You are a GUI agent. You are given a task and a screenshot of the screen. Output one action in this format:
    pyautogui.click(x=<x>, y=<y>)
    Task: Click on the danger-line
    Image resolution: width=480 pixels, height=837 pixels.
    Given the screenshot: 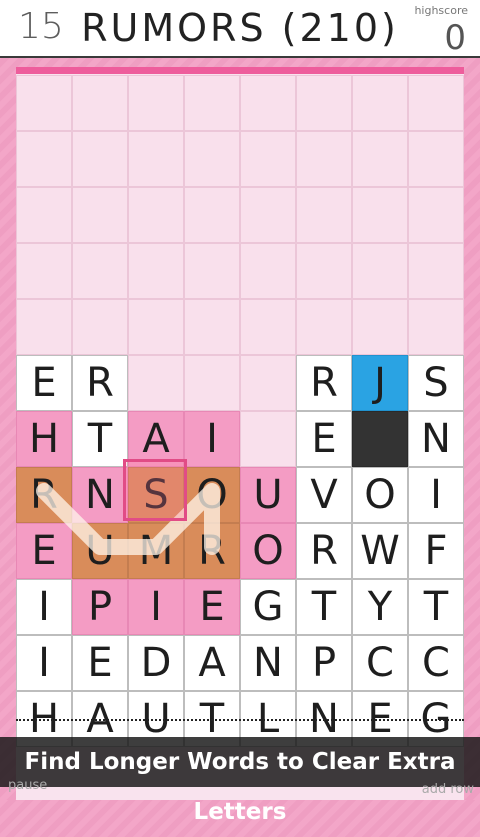 What is the action you would take?
    pyautogui.click(x=240, y=720)
    